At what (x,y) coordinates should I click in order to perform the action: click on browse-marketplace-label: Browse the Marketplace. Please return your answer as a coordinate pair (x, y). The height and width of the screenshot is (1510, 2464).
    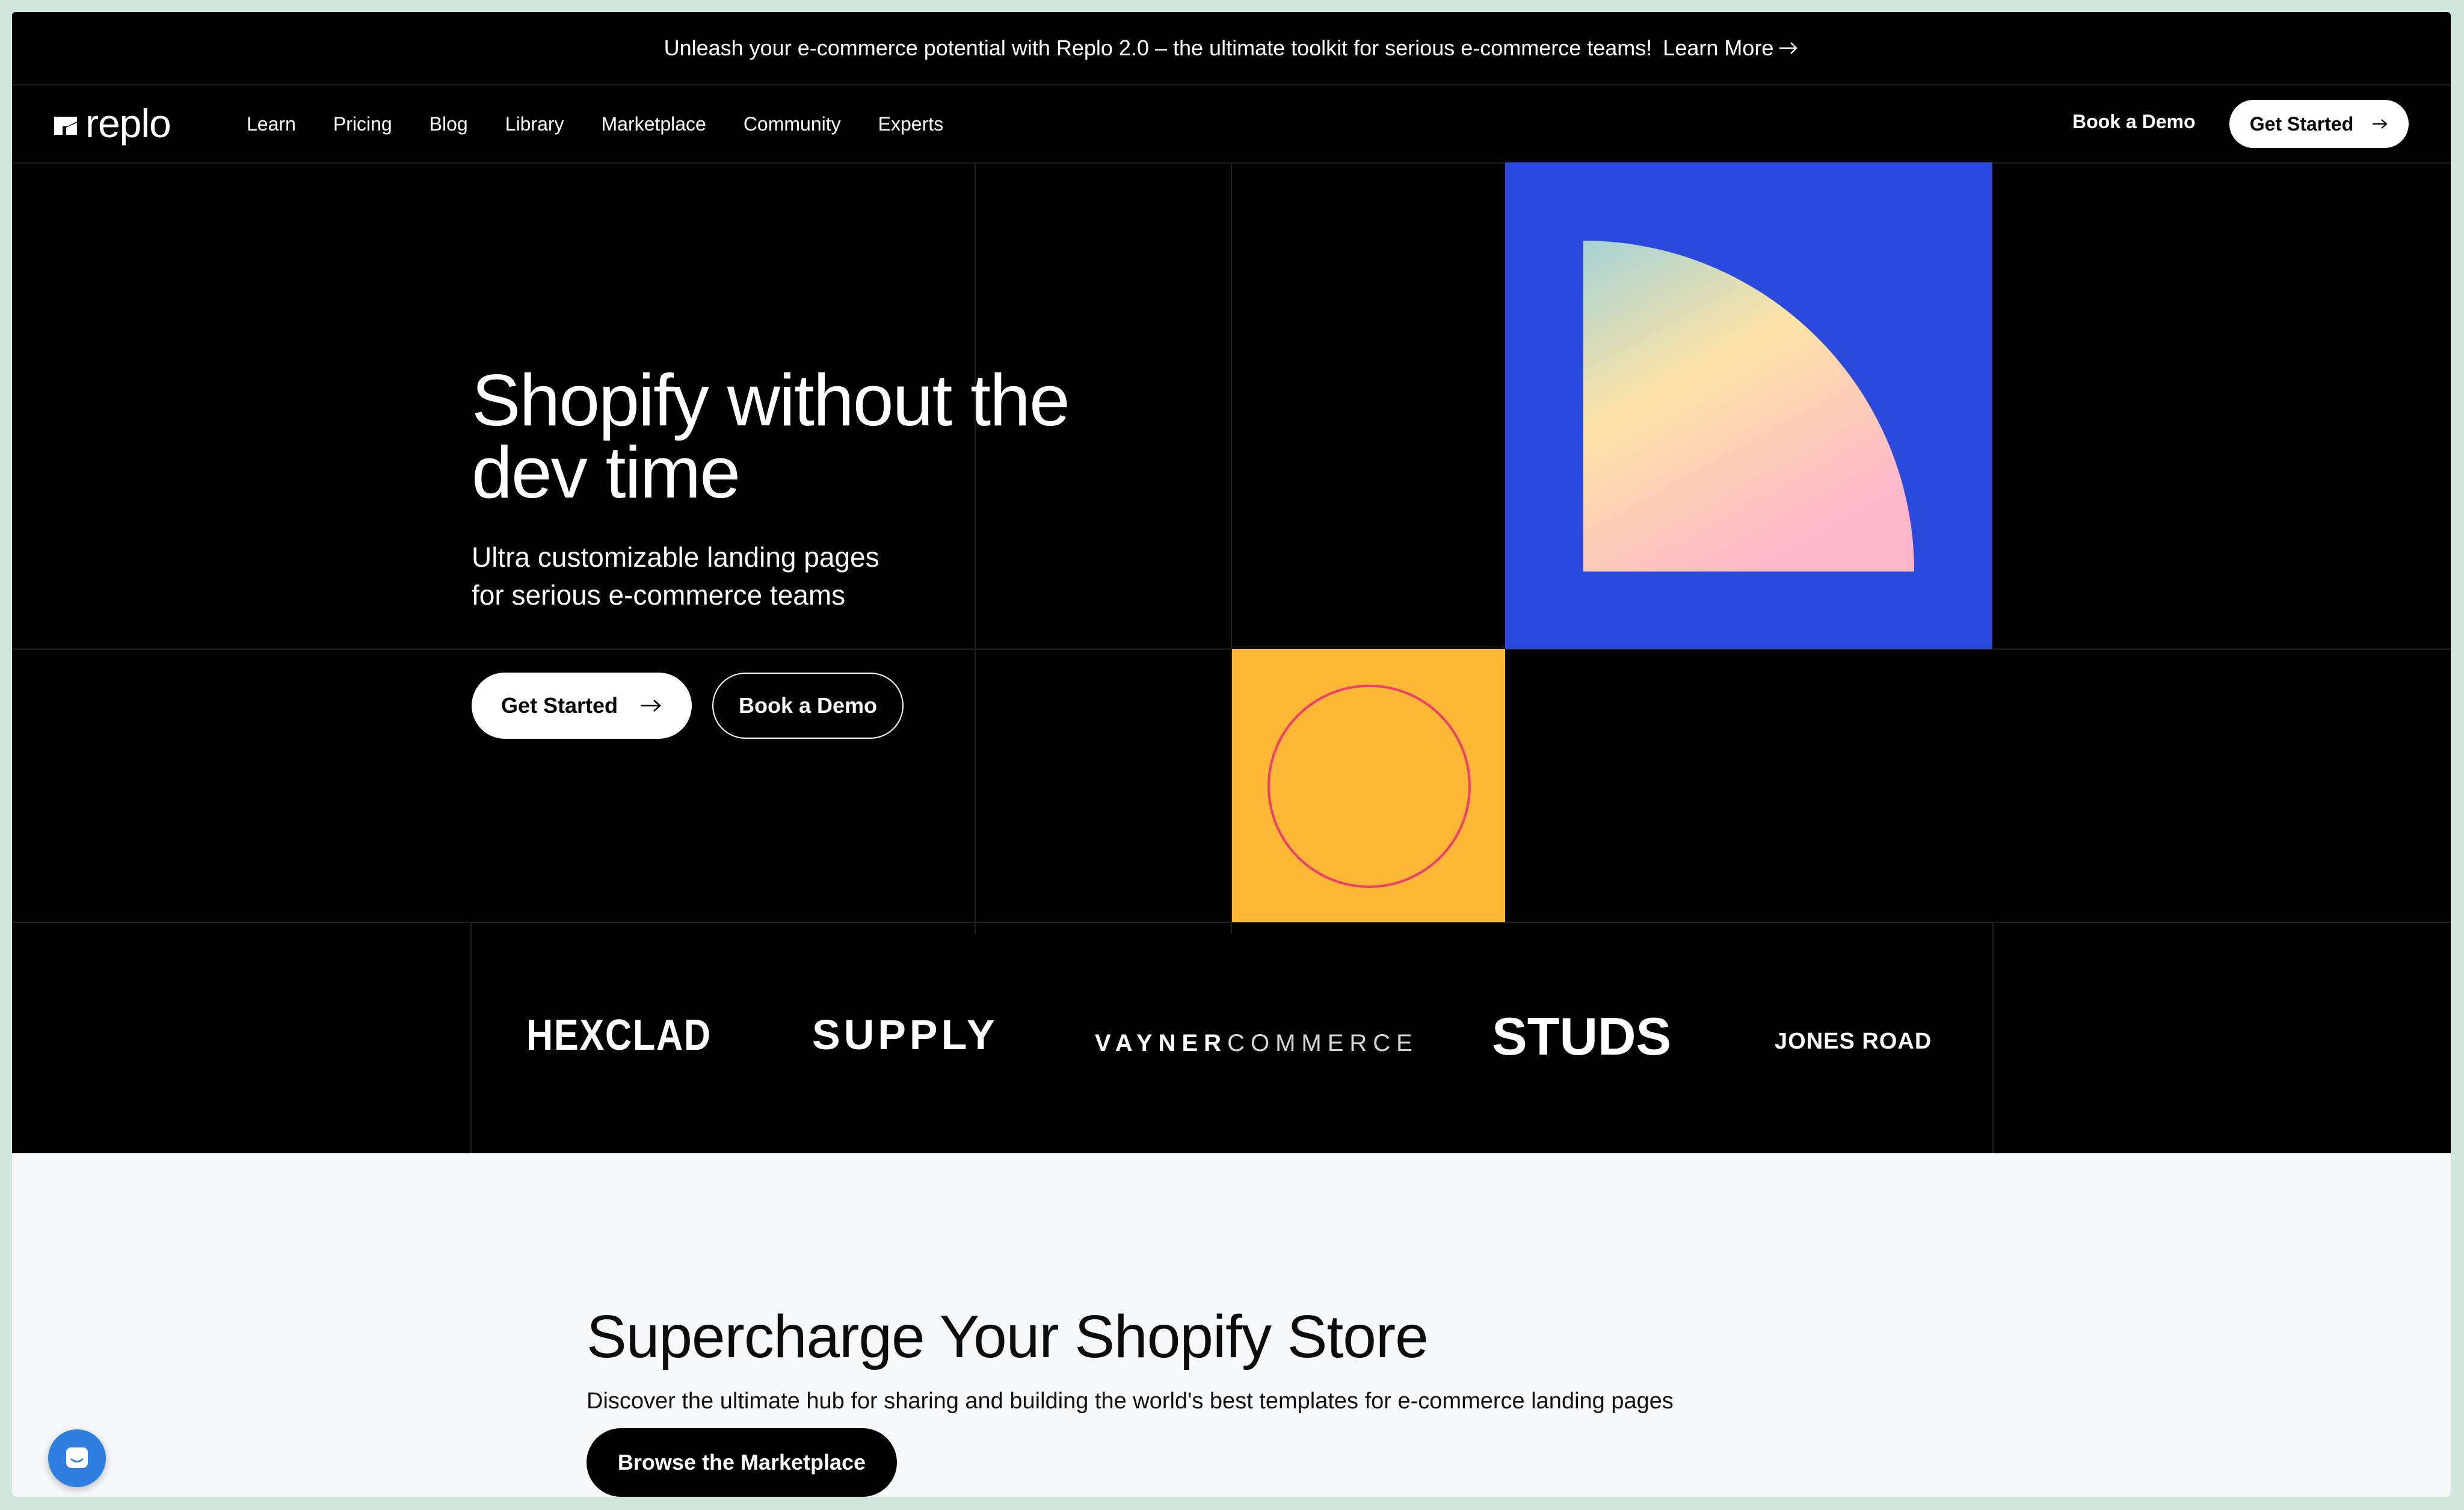
    Looking at the image, I should click on (742, 1462).